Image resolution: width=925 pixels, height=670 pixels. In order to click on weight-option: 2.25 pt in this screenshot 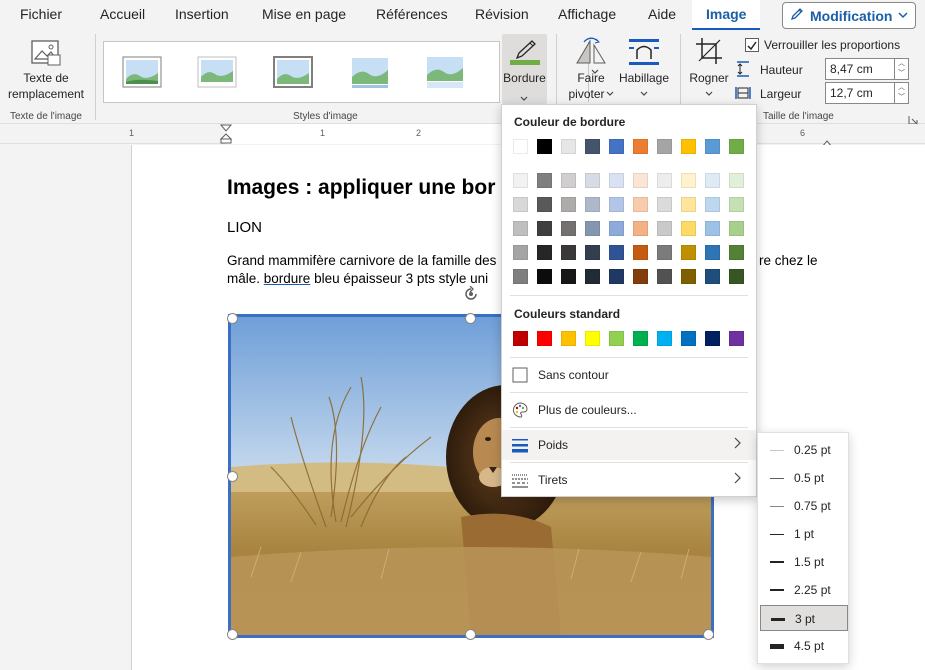, I will do `click(804, 590)`.